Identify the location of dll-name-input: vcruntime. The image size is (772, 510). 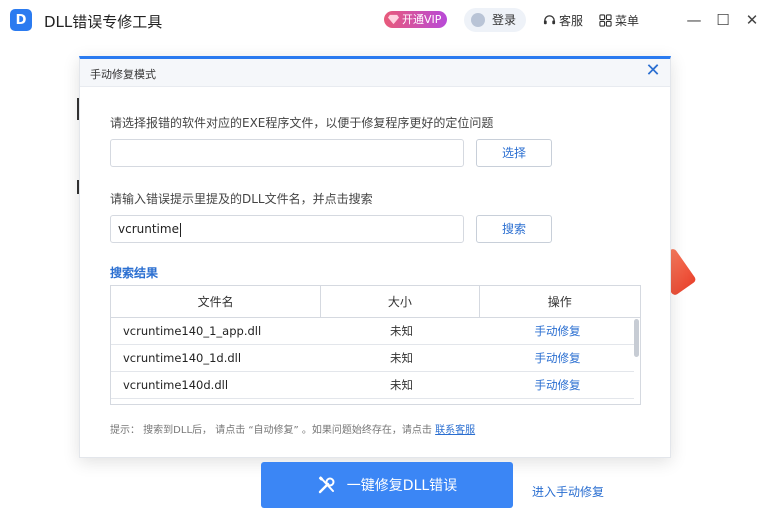
(287, 229).